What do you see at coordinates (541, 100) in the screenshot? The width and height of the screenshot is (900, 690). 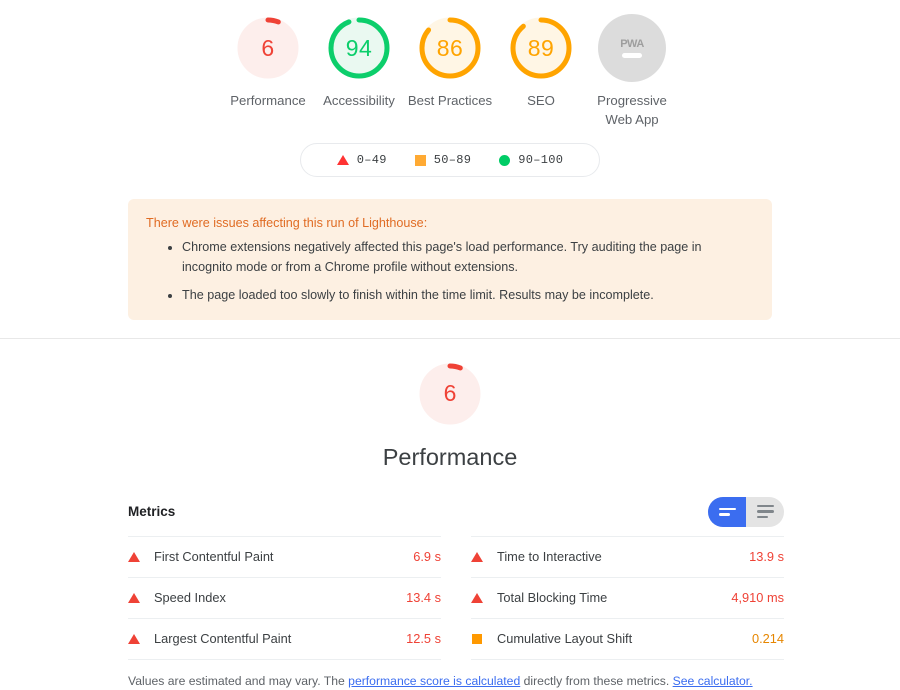 I see `gauge-label-seo: SEO` at bounding box center [541, 100].